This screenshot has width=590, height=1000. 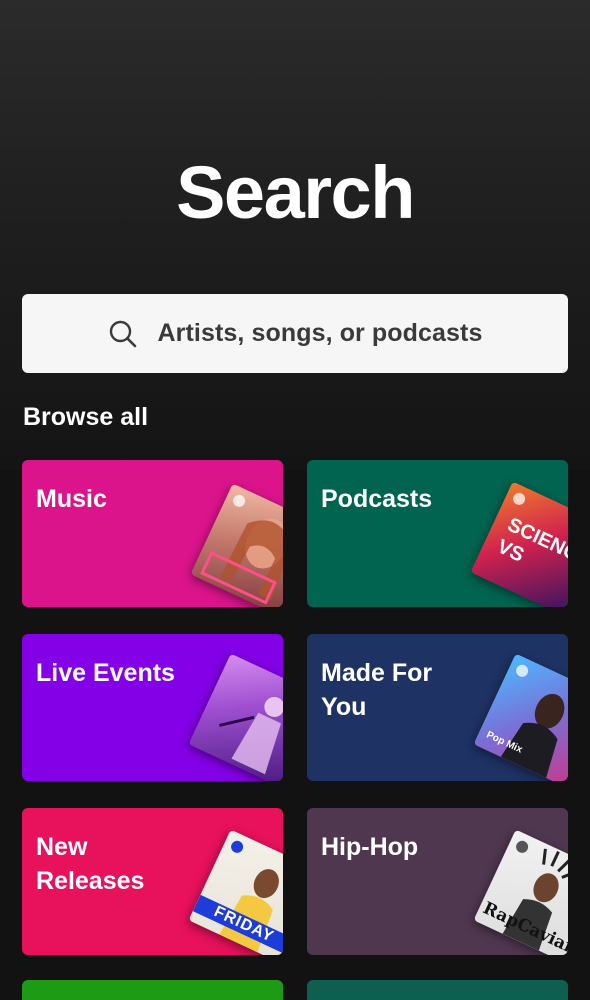 What do you see at coordinates (105, 673) in the screenshot?
I see `category-label: Live Events` at bounding box center [105, 673].